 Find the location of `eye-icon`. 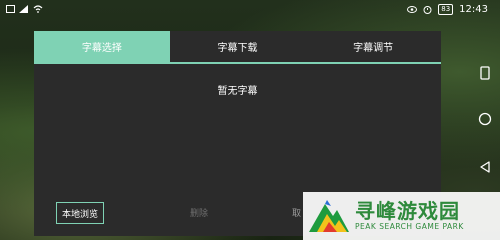

eye-icon is located at coordinates (412, 9).